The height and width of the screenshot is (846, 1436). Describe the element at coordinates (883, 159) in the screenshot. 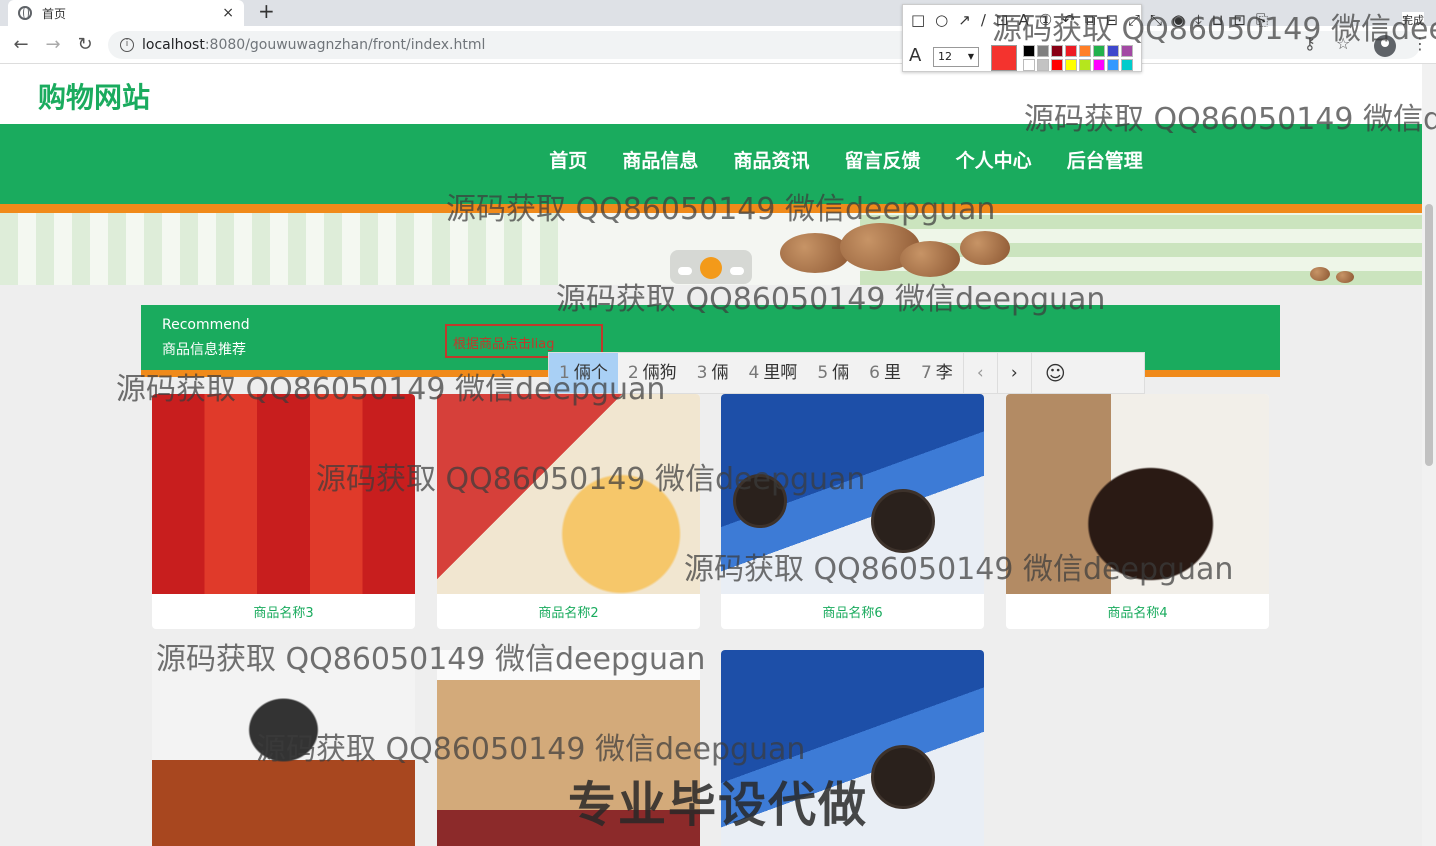

I see `nav-feedback: 留言反馈` at that location.